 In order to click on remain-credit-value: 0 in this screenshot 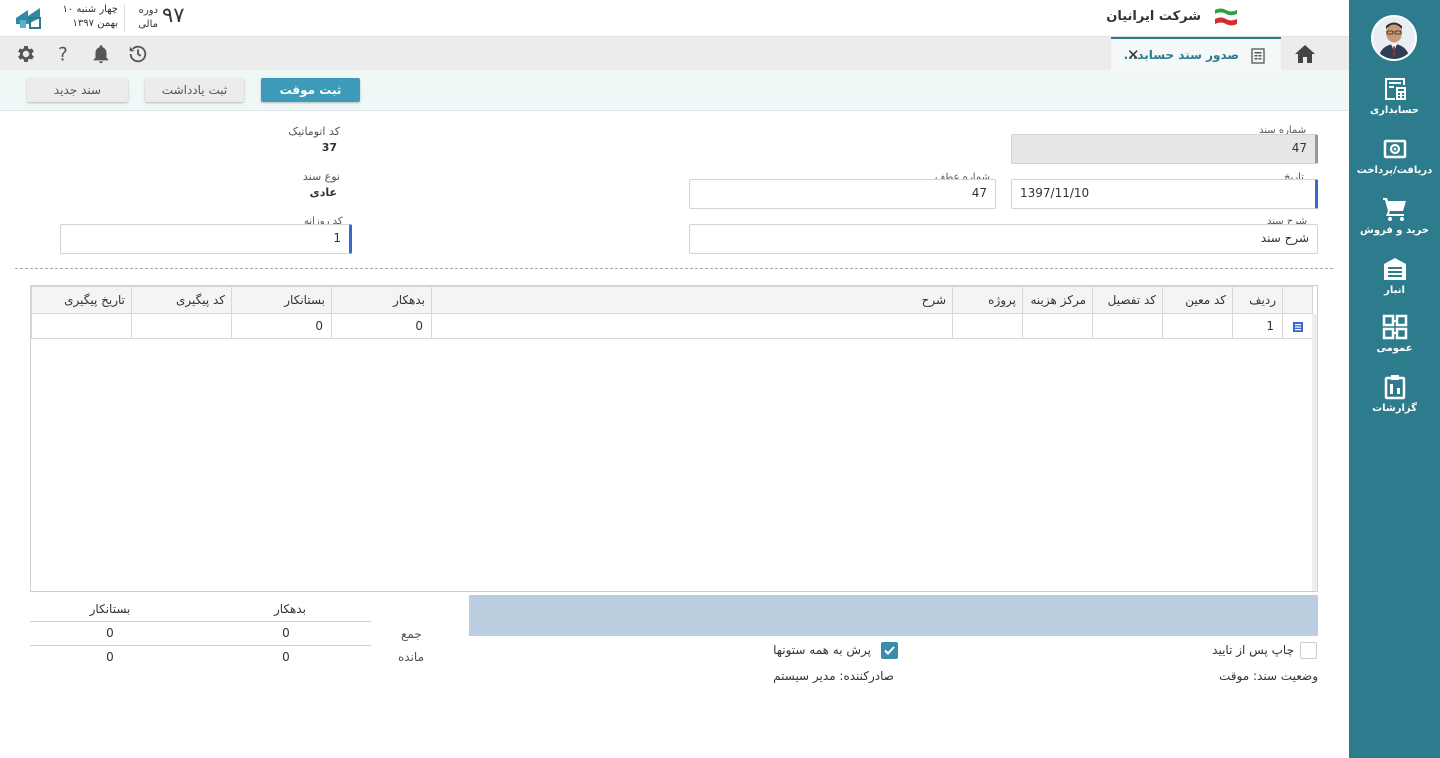, I will do `click(110, 657)`.